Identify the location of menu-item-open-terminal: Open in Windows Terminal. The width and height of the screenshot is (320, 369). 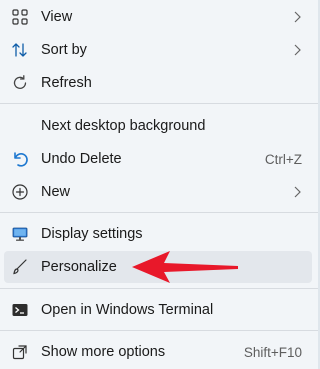
(158, 310).